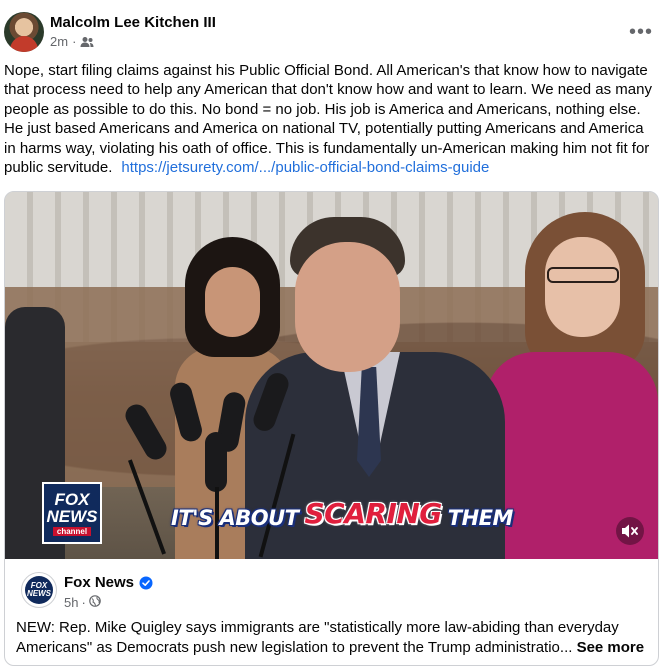 This screenshot has width=663, height=667. I want to click on caption-part2: SCARING, so click(373, 513).